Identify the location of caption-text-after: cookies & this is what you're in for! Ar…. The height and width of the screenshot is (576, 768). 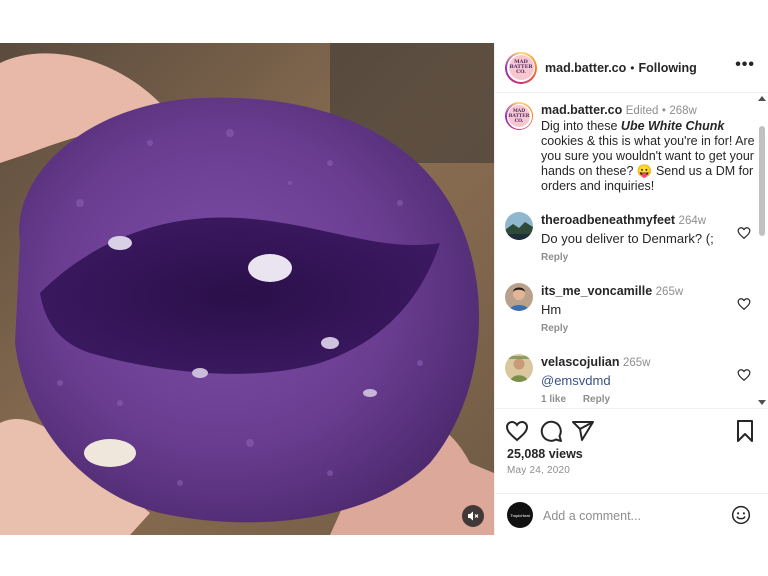
(648, 163).